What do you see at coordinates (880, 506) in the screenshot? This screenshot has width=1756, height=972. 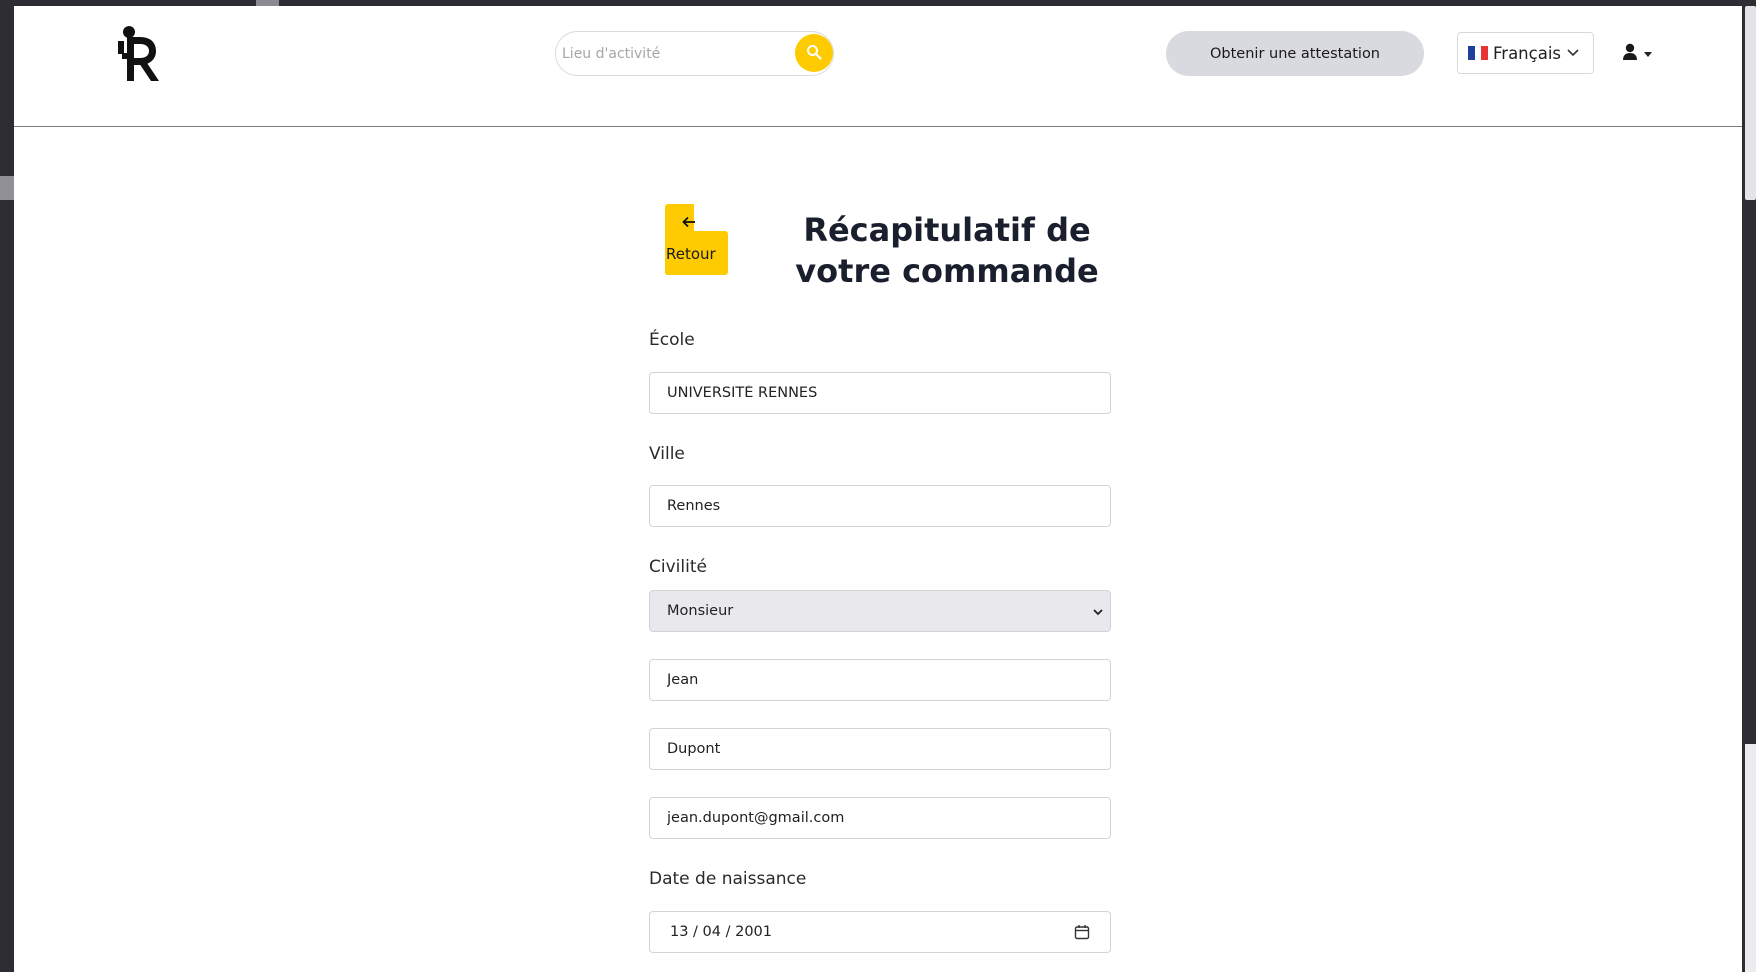 I see `city-field` at bounding box center [880, 506].